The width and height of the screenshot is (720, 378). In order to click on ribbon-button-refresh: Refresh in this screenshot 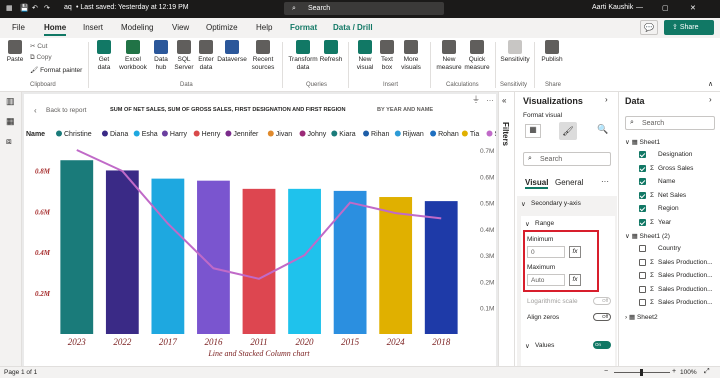, I will do `click(331, 52)`.